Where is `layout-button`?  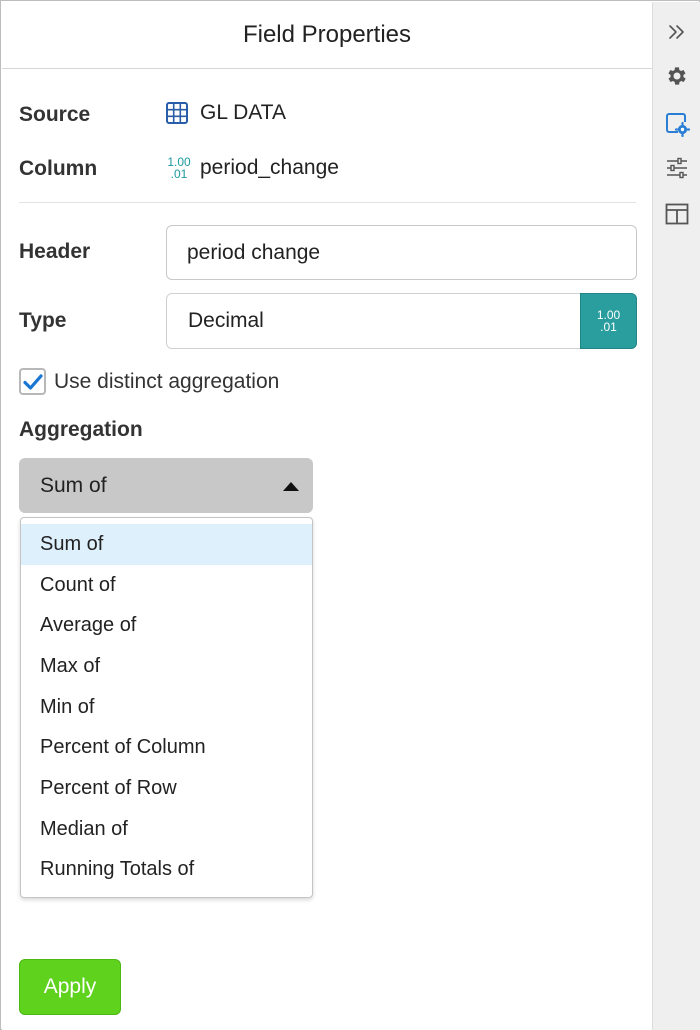 layout-button is located at coordinates (676, 214).